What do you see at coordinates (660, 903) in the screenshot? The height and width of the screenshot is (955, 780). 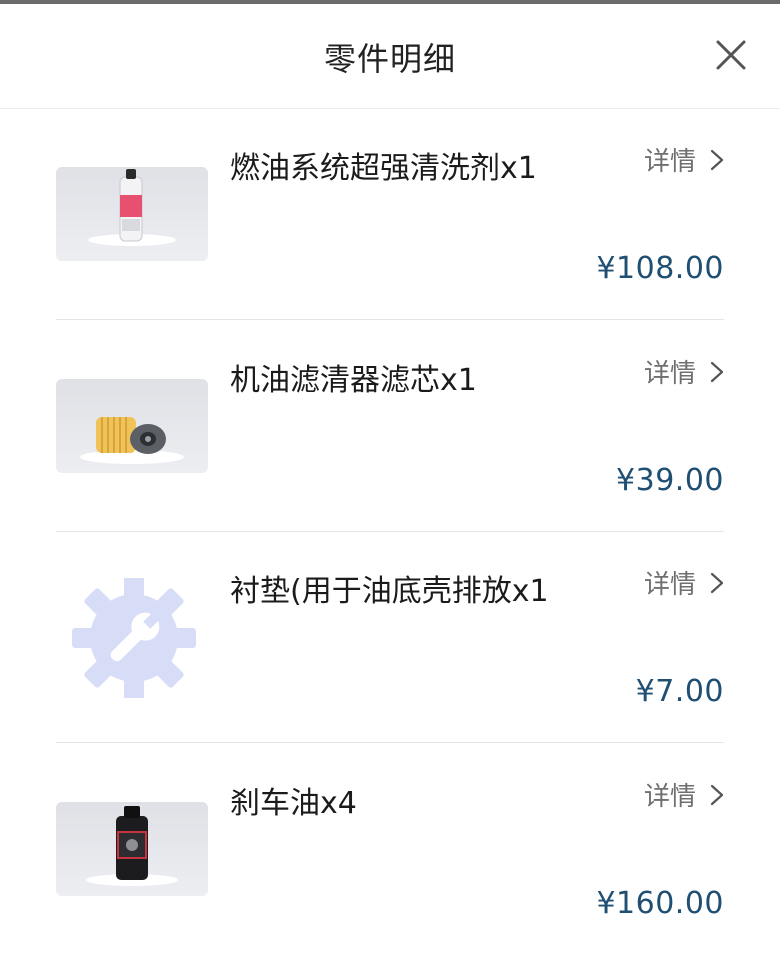 I see `item-price: ¥160.00` at bounding box center [660, 903].